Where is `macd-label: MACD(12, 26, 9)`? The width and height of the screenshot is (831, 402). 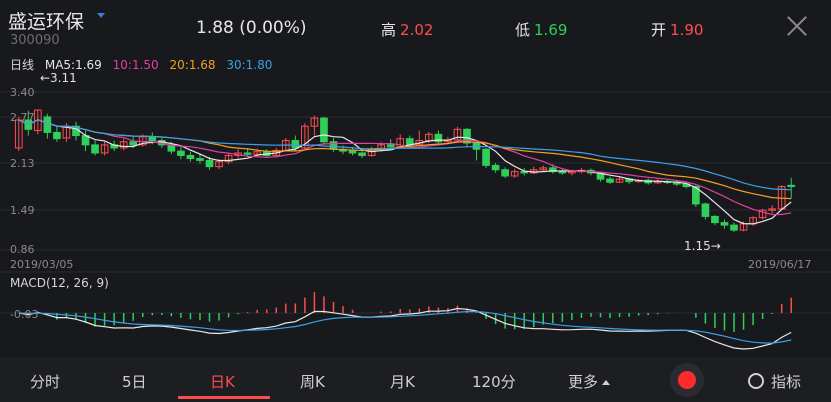 macd-label: MACD(12, 26, 9) is located at coordinates (59, 283).